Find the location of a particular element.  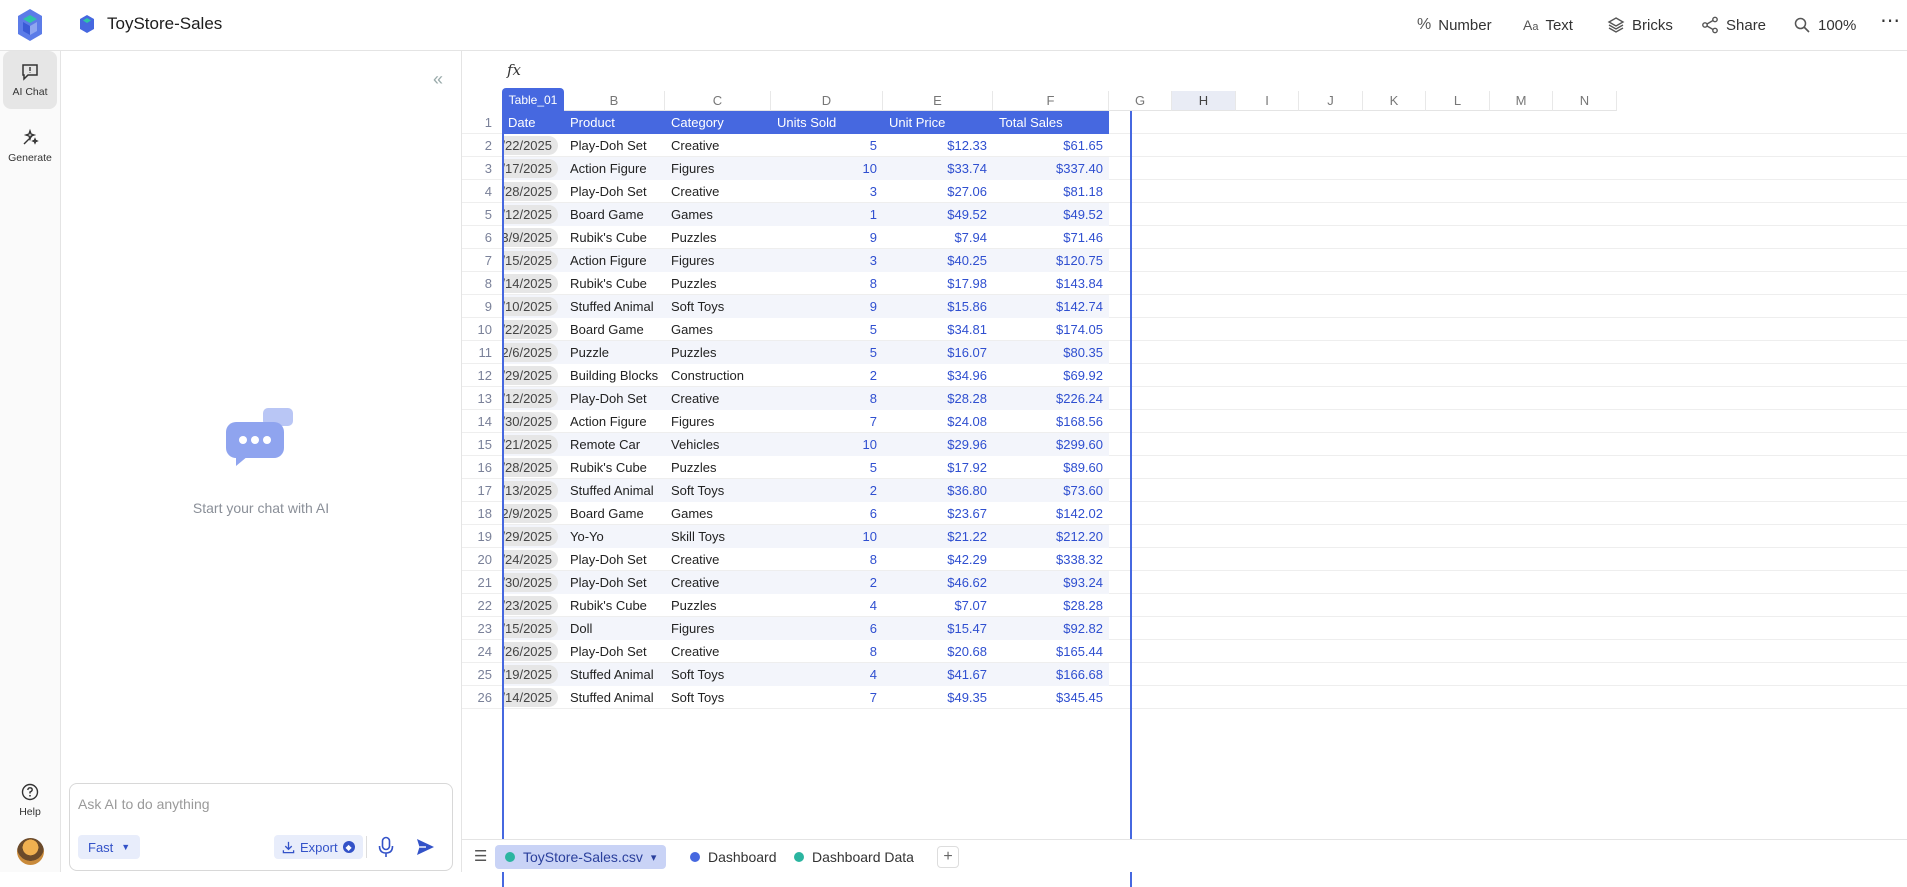

table-cell: 7/12/2025 is located at coordinates (533, 214).